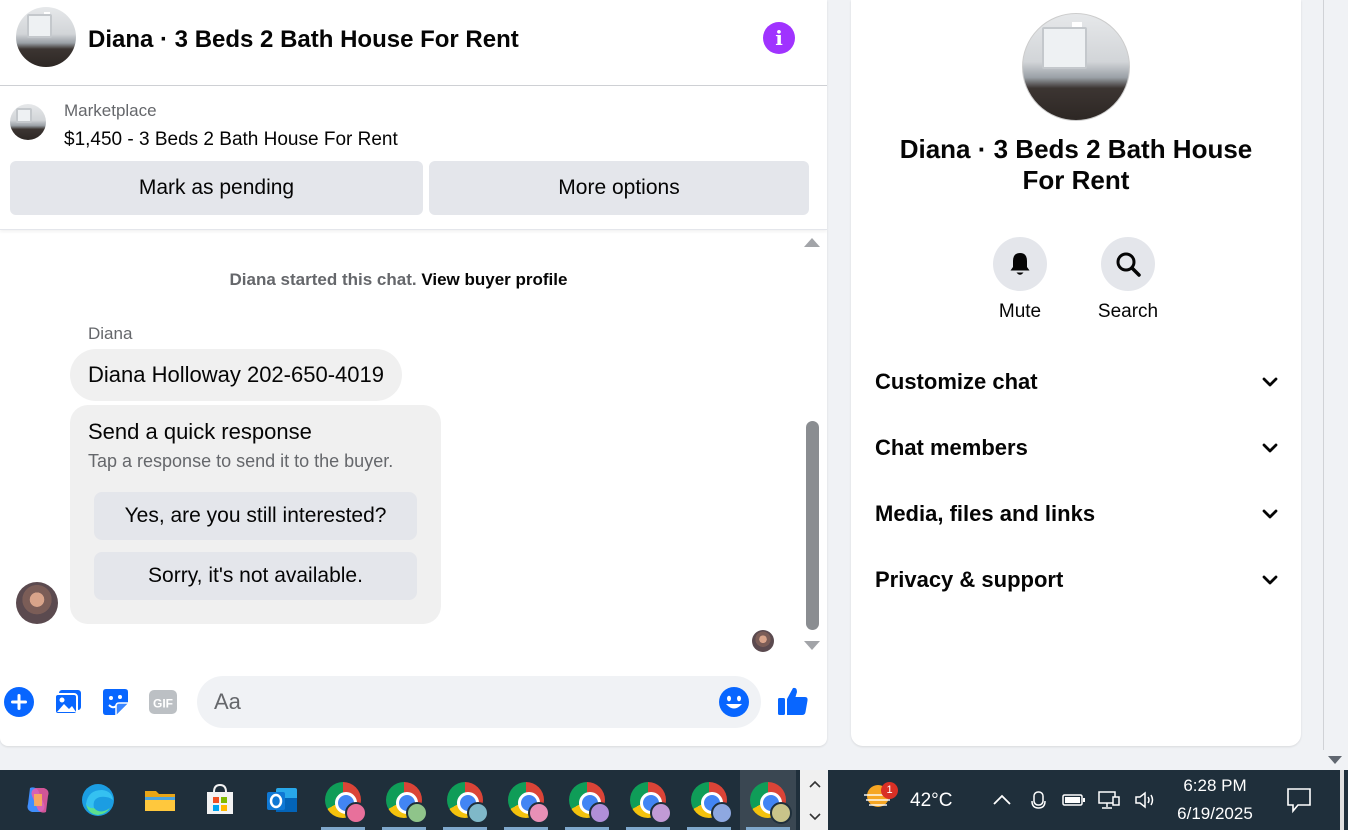 This screenshot has width=1348, height=830. Describe the element at coordinates (1020, 311) in the screenshot. I see `mute-label: Mute` at that location.